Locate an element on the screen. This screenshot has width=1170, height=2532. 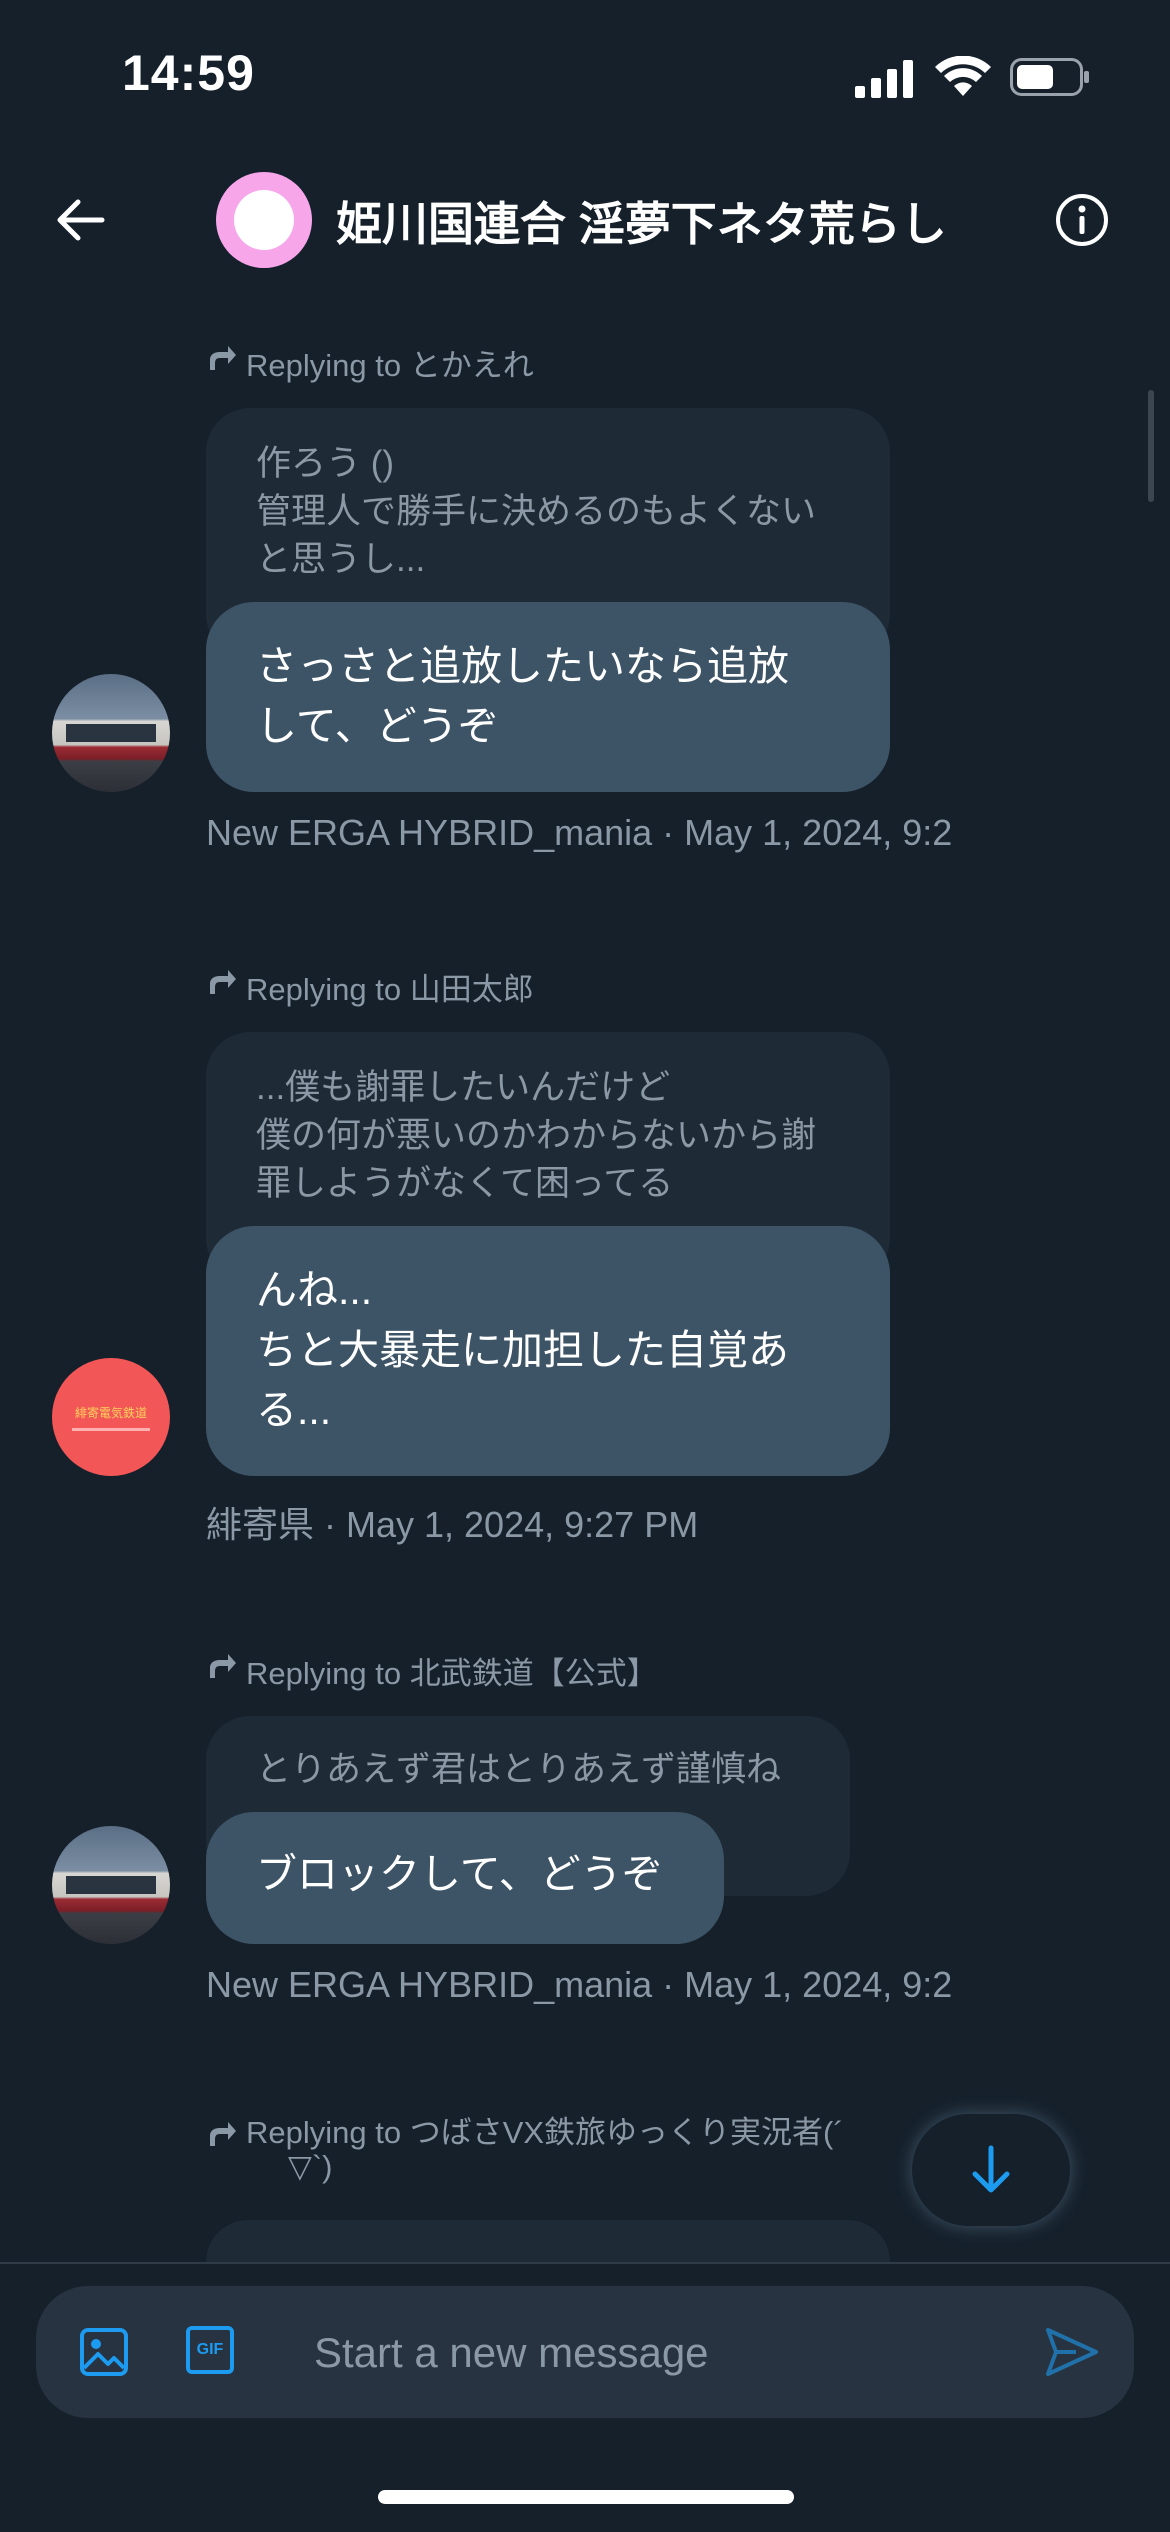
info-icon is located at coordinates (1082, 220).